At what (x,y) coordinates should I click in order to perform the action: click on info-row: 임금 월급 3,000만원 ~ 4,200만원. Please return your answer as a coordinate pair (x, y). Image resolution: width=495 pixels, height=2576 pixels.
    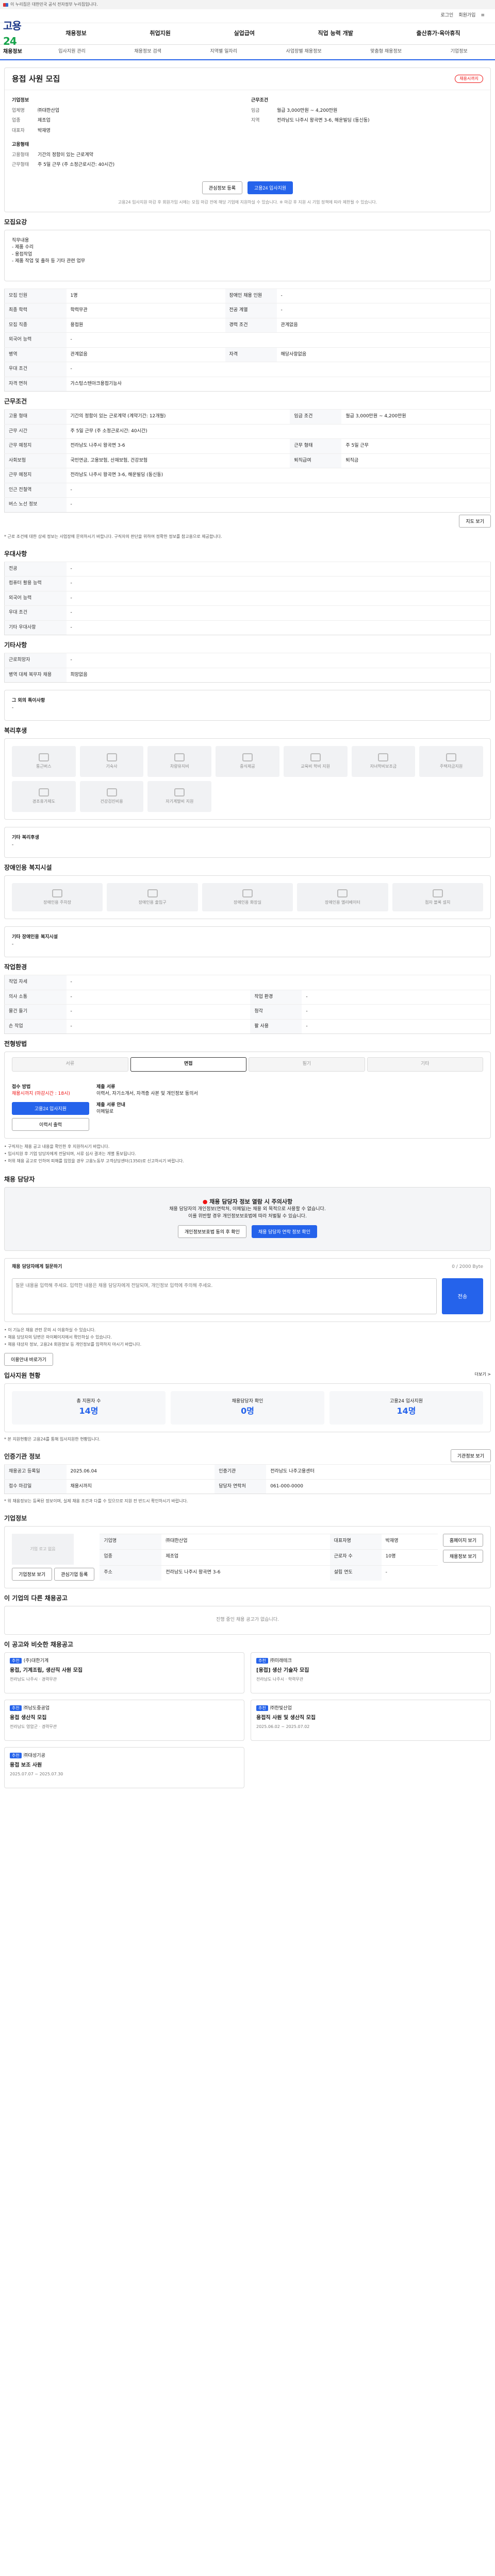
    Looking at the image, I should click on (367, 111).